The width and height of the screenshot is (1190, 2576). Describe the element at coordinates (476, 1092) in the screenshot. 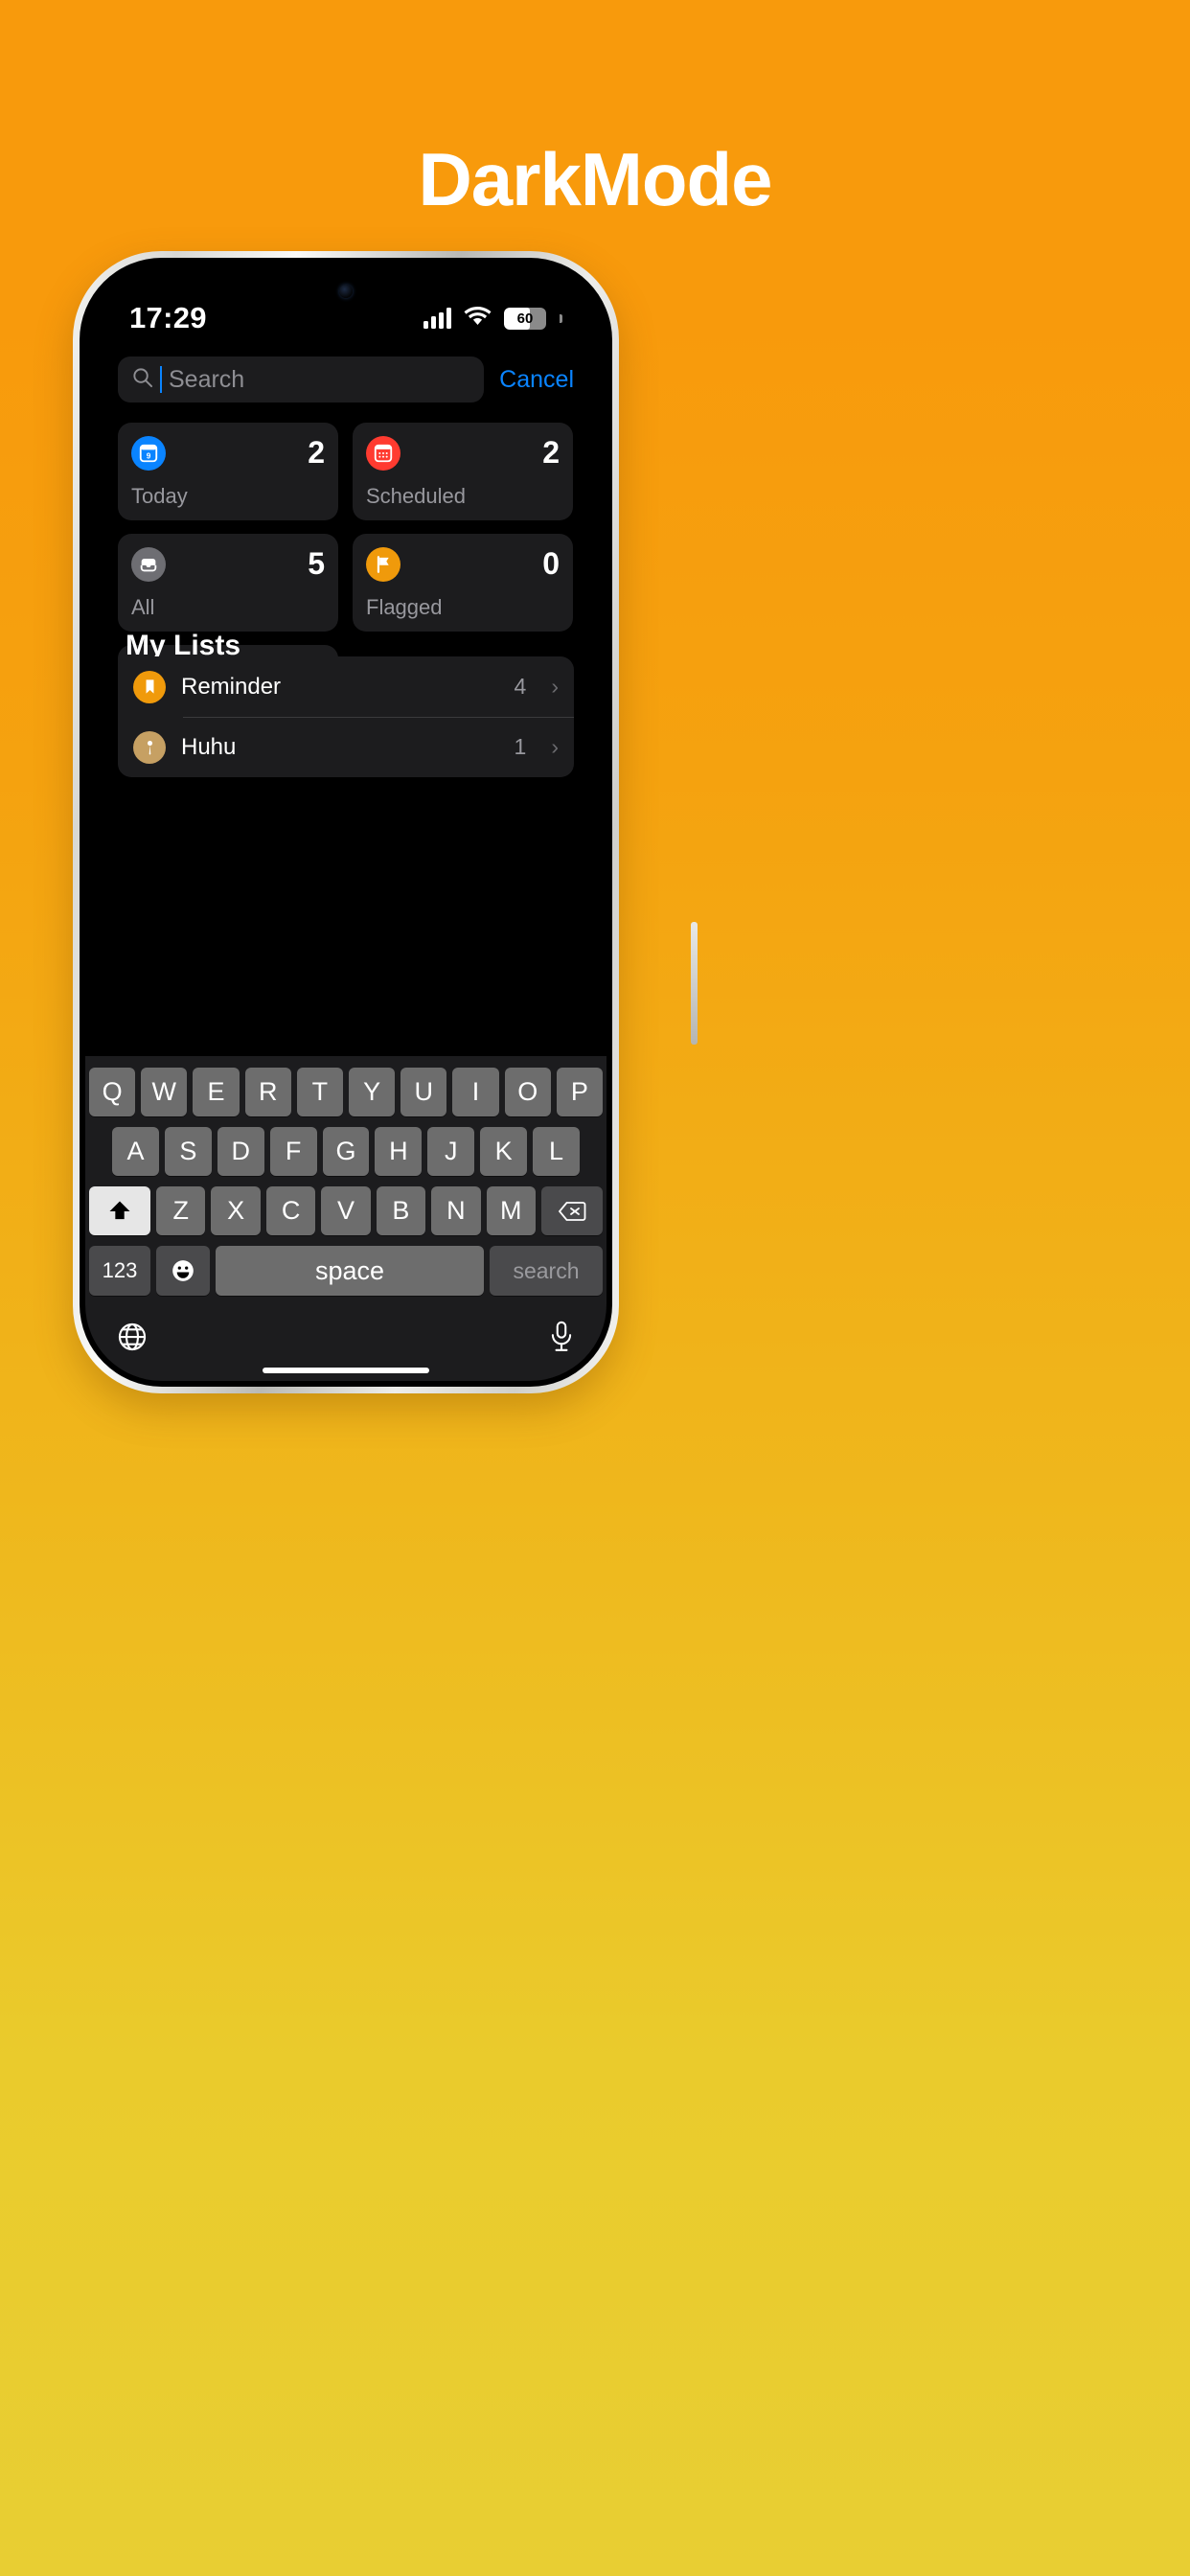

I see `key-i: I` at that location.